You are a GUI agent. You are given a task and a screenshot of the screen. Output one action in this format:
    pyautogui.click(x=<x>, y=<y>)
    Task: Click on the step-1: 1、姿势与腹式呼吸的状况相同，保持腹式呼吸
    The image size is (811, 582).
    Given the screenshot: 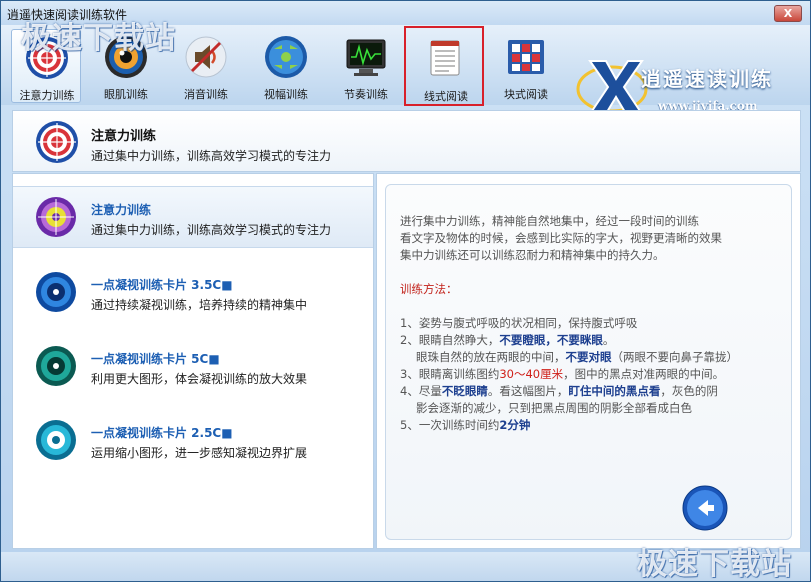 What is the action you would take?
    pyautogui.click(x=519, y=323)
    